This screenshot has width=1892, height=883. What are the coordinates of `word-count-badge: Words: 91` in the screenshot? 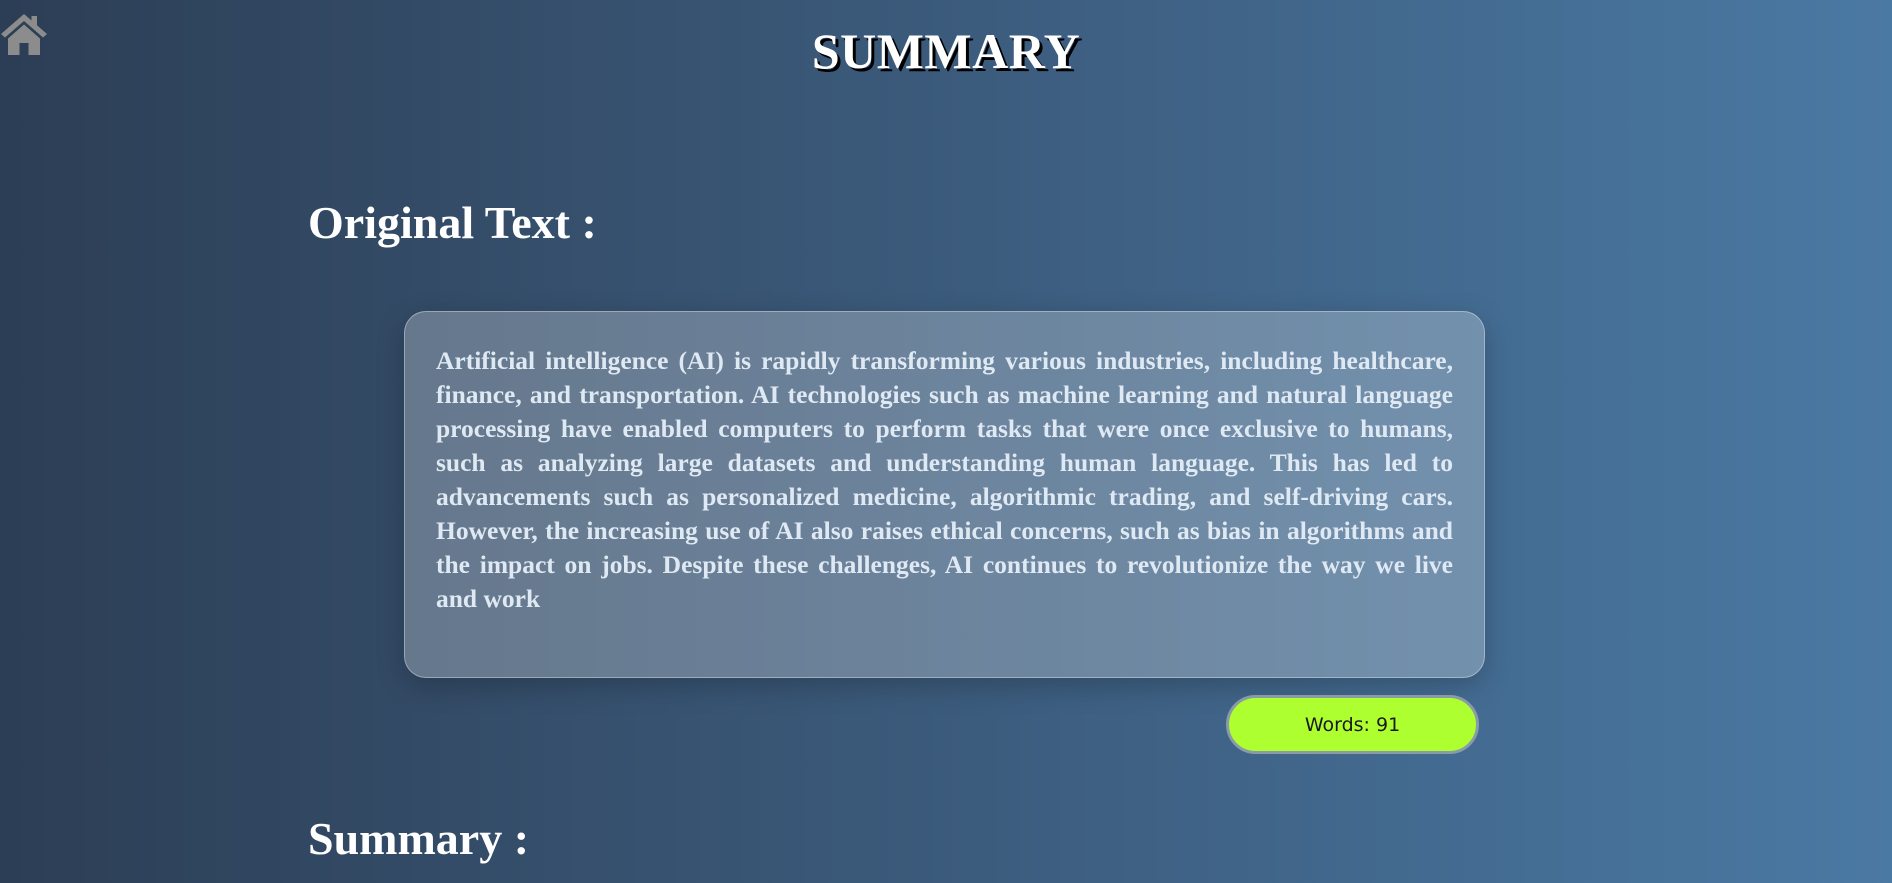 It's located at (1352, 724).